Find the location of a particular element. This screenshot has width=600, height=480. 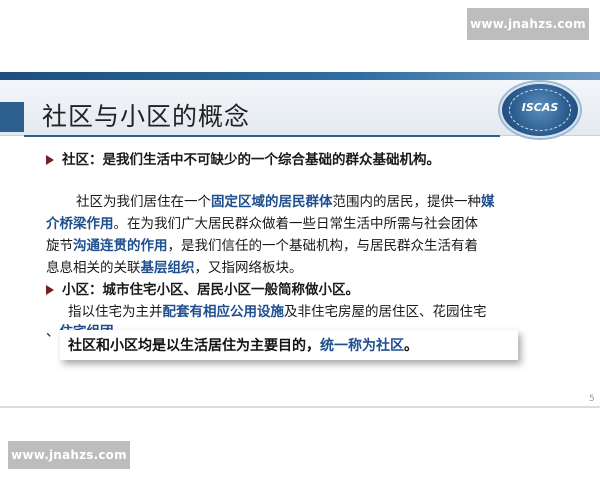

para2-highlight: 配套有相应公用设施 is located at coordinates (223, 312).